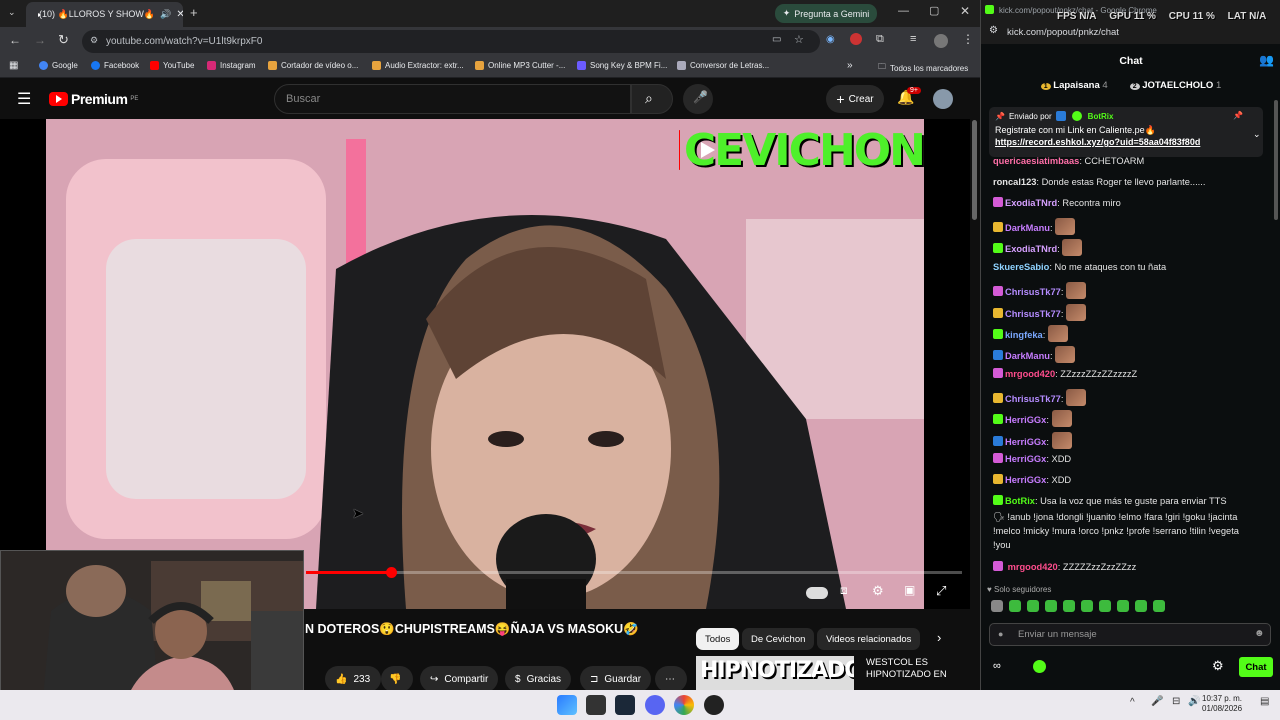 The width and height of the screenshot is (1280, 720). I want to click on extension-badge-icon, so click(856, 39).